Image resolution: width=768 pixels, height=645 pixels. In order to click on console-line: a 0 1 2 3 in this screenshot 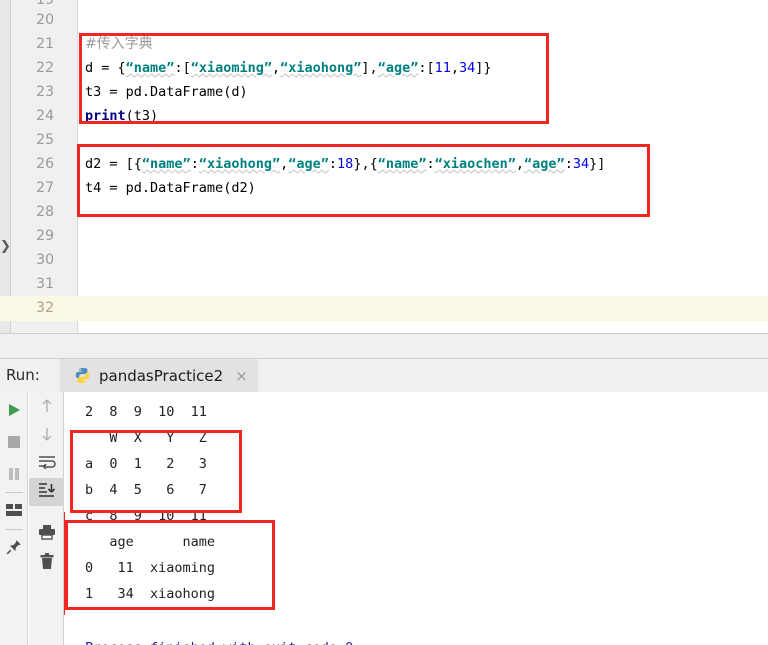, I will do `click(146, 464)`.